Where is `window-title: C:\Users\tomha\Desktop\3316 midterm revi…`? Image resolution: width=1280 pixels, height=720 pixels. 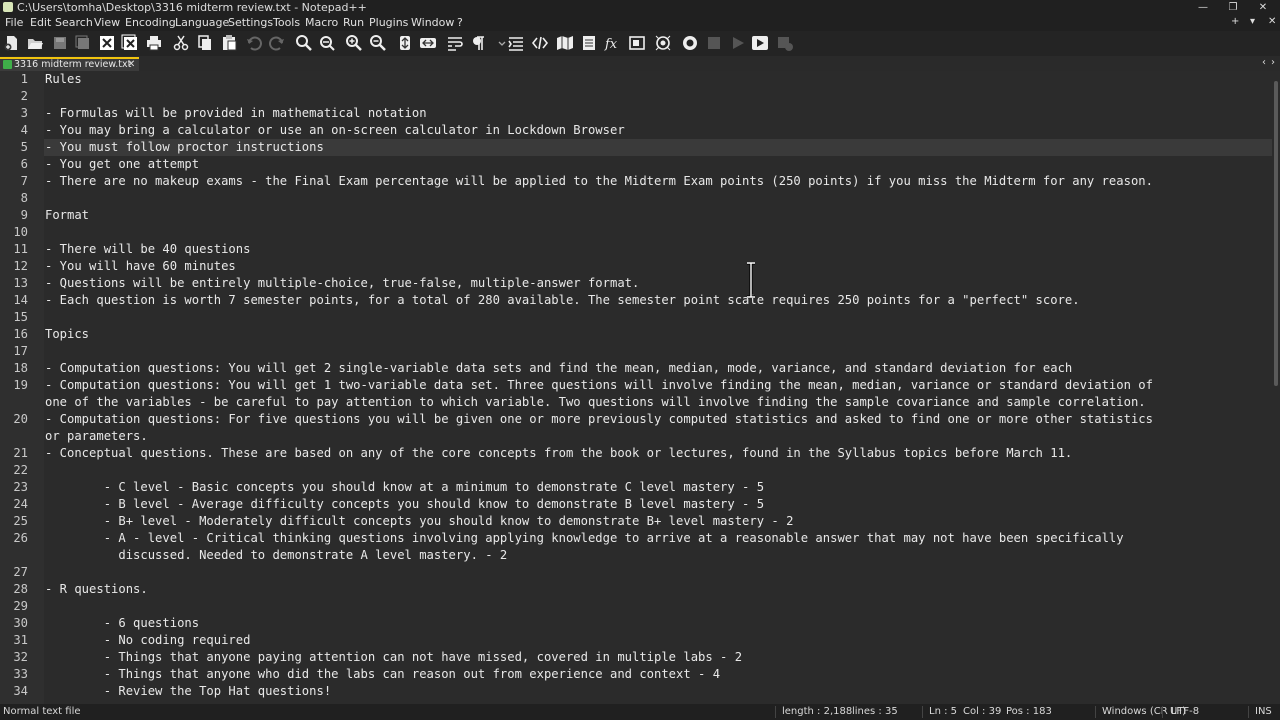 window-title: C:\Users\tomha\Desktop\3316 midterm revi… is located at coordinates (192, 7).